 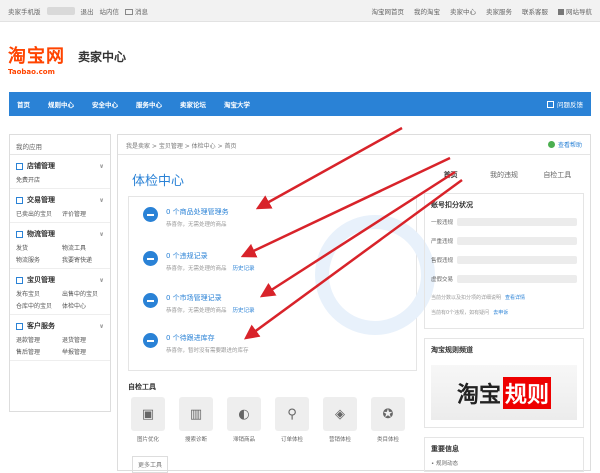 I want to click on rules-banner: 淘宝 规则, so click(x=504, y=392).